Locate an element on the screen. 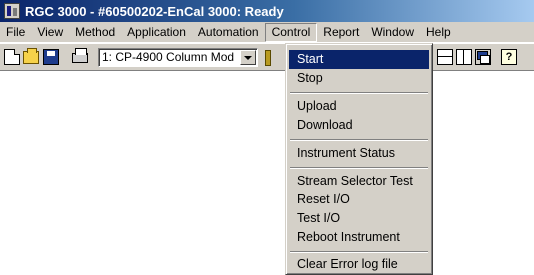  title-bar: RGC 3000 - #60500202-EnCal 3000: Ready is located at coordinates (267, 11).